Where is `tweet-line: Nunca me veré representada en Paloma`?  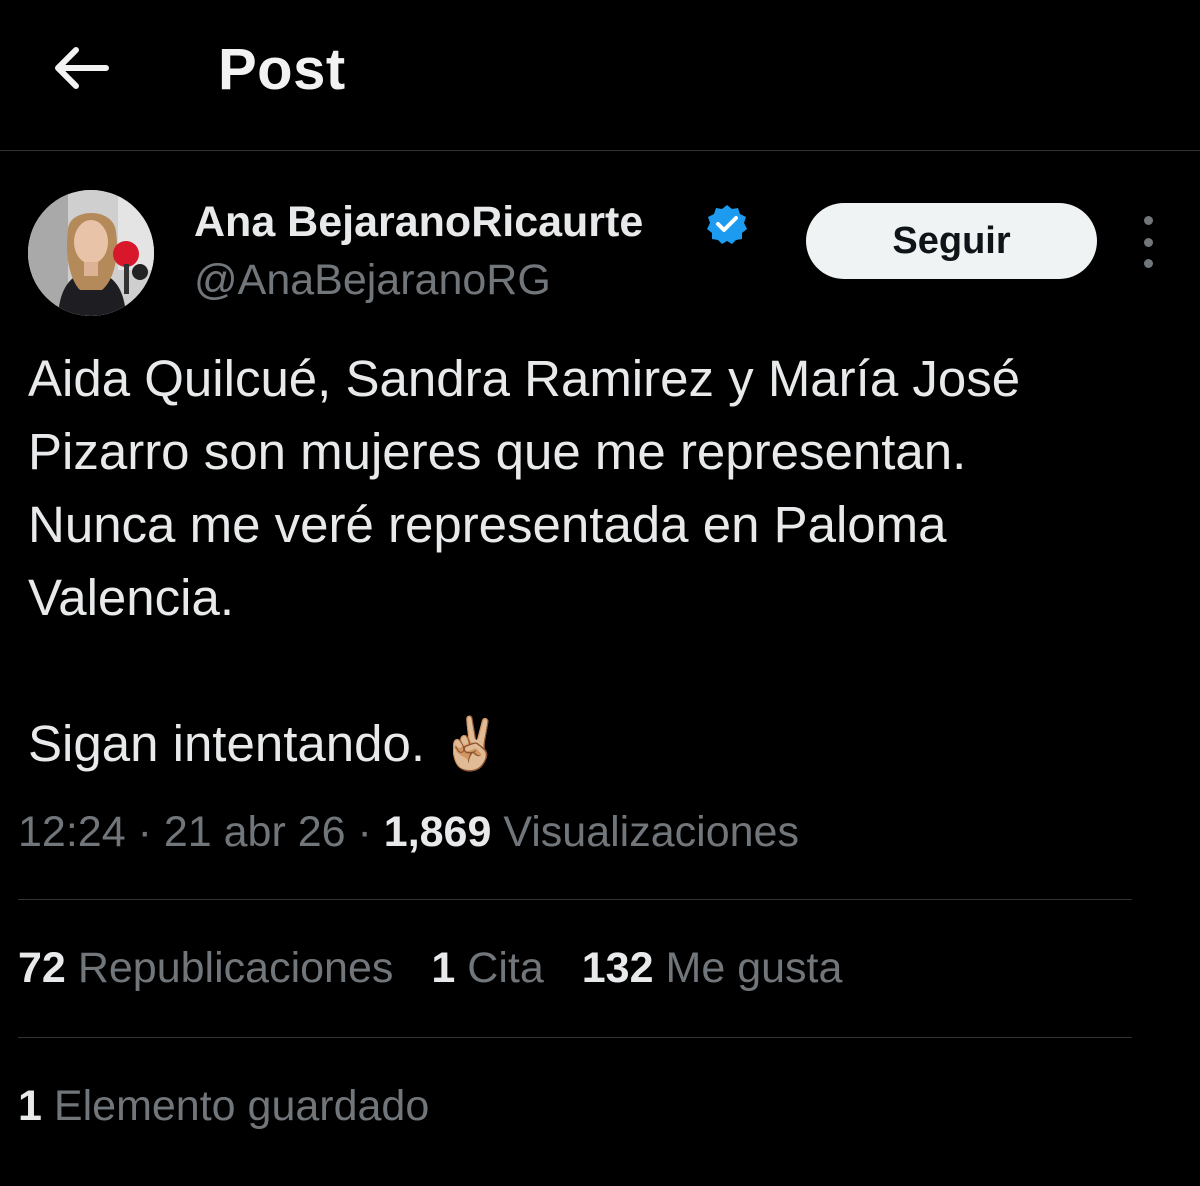
tweet-line: Nunca me veré representada en Paloma is located at coordinates (487, 524).